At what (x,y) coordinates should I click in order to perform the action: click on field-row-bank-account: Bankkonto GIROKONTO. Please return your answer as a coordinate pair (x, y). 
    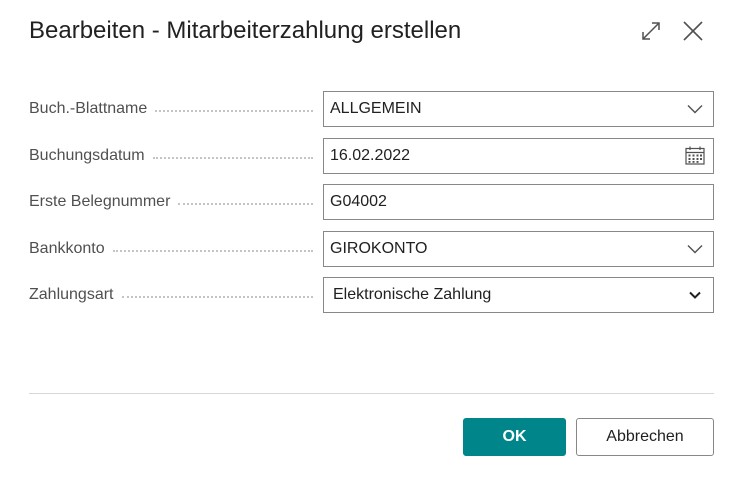
    Looking at the image, I should click on (371, 248).